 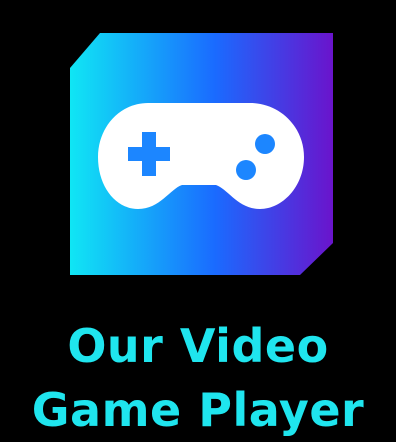 What do you see at coordinates (198, 410) in the screenshot?
I see `heading-line-2: Game Player` at bounding box center [198, 410].